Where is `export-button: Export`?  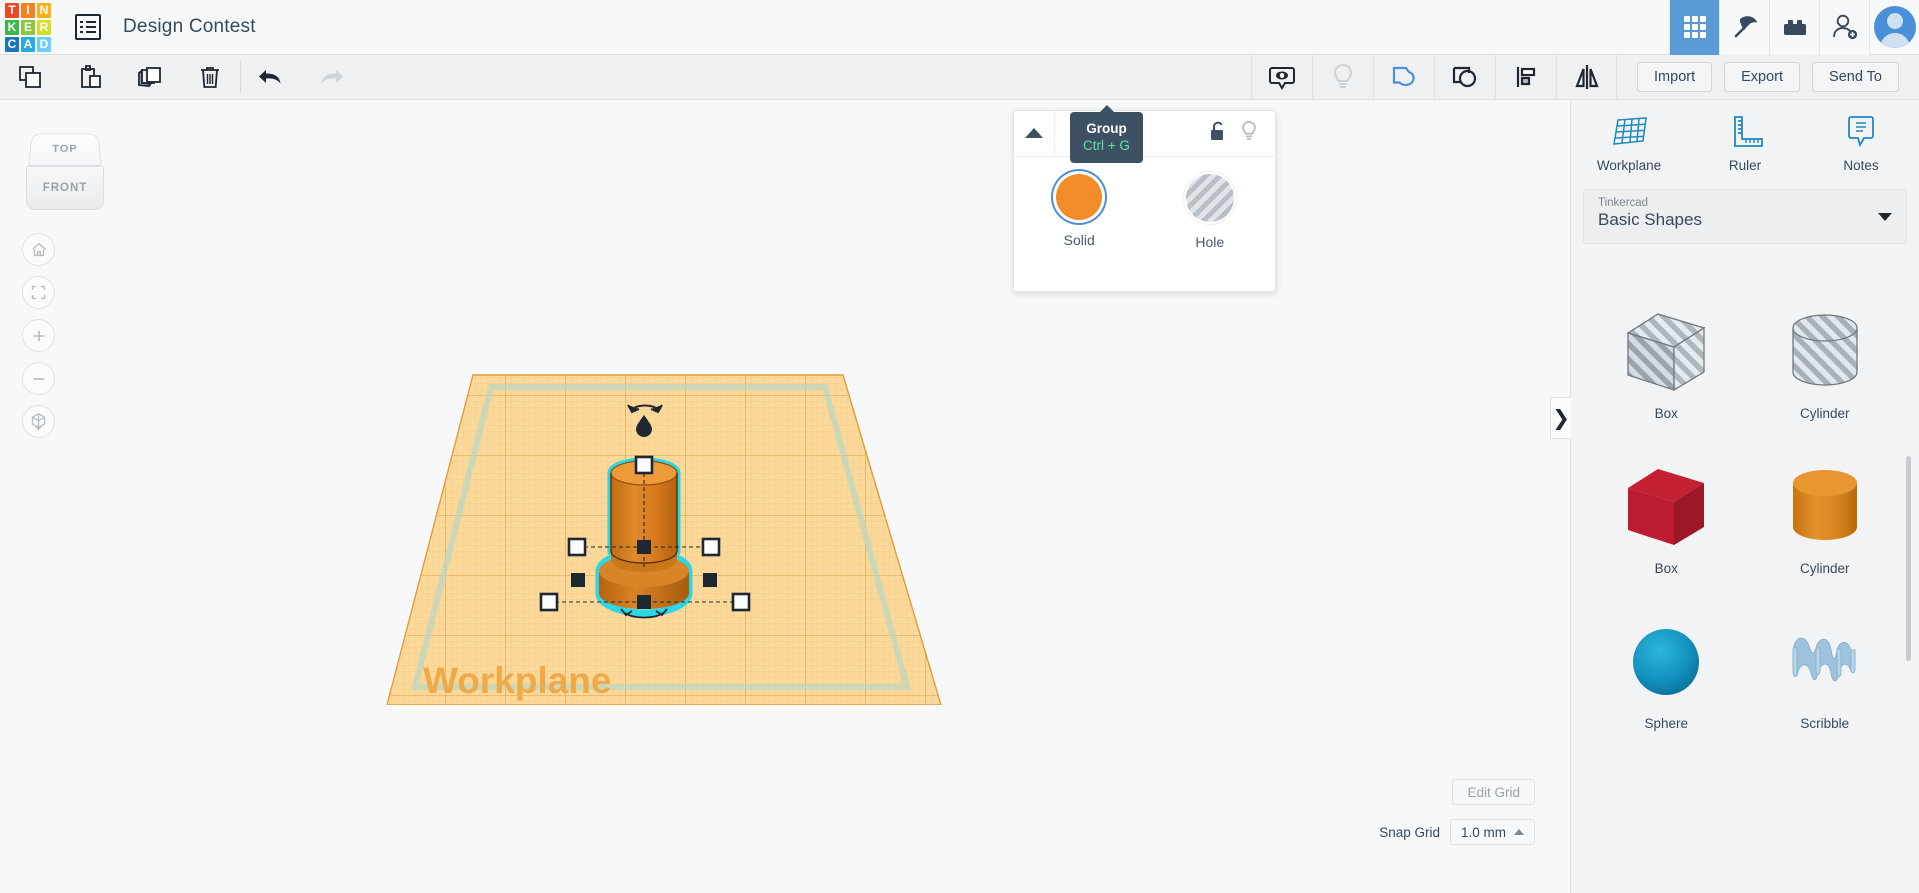
export-button: Export is located at coordinates (1762, 77).